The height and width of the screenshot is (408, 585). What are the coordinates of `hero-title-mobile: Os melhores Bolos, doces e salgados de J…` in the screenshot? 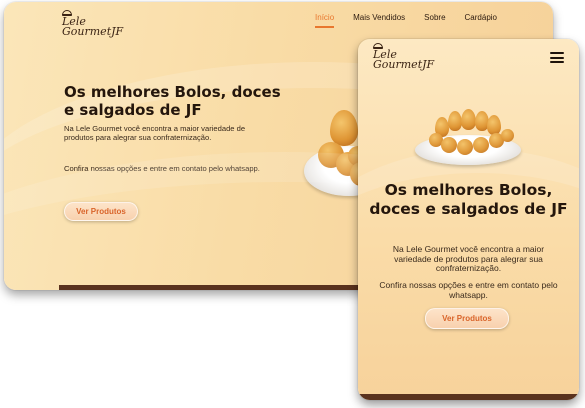 It's located at (468, 199).